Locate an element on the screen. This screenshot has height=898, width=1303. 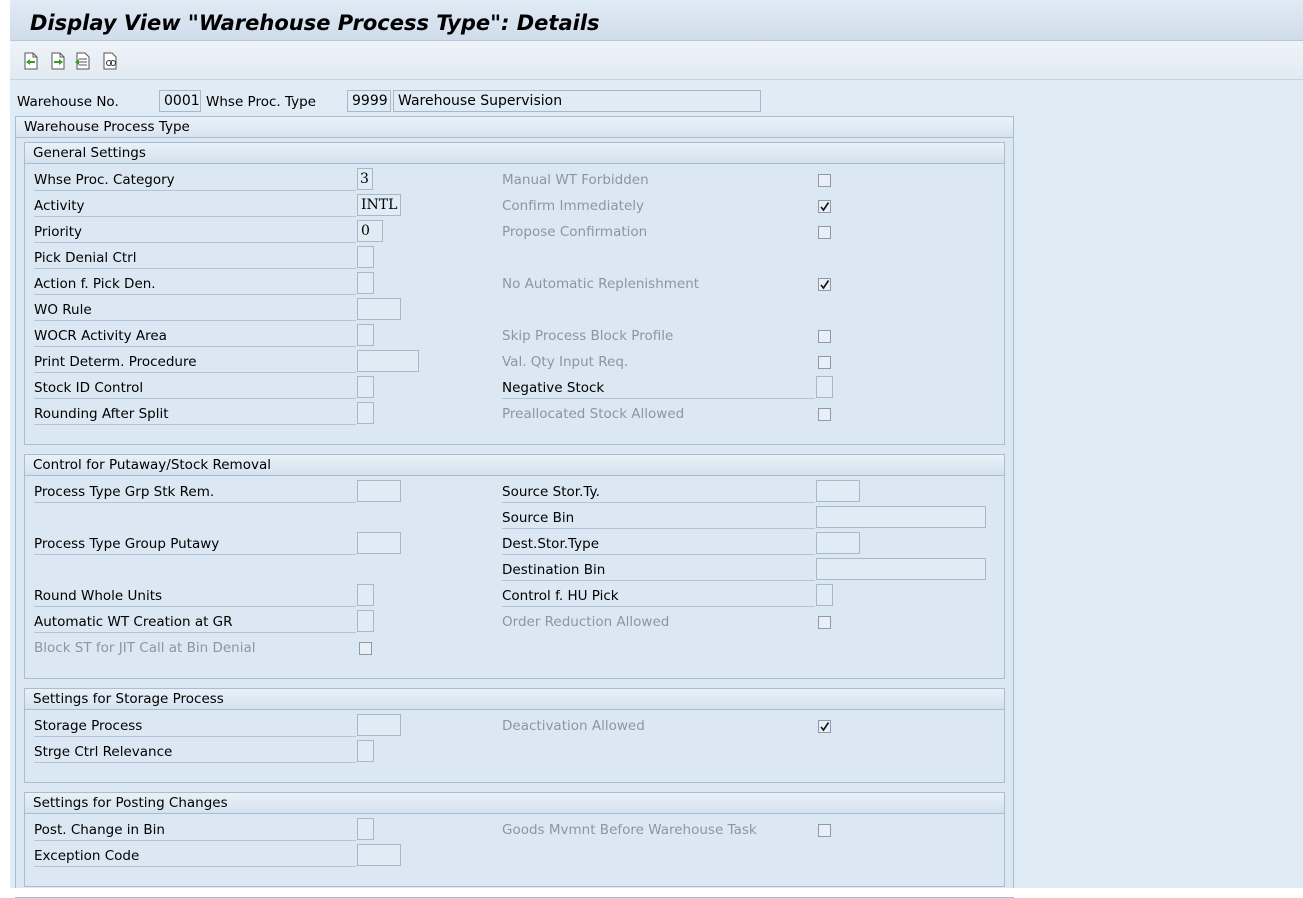
print-determ-procedure-field is located at coordinates (388, 361).